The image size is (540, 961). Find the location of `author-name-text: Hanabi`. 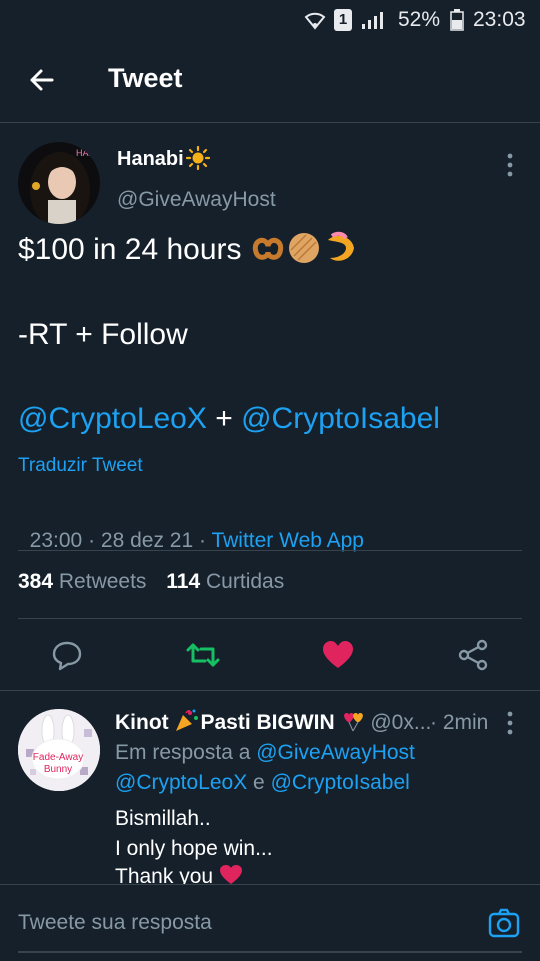

author-name-text: Hanabi is located at coordinates (150, 159).